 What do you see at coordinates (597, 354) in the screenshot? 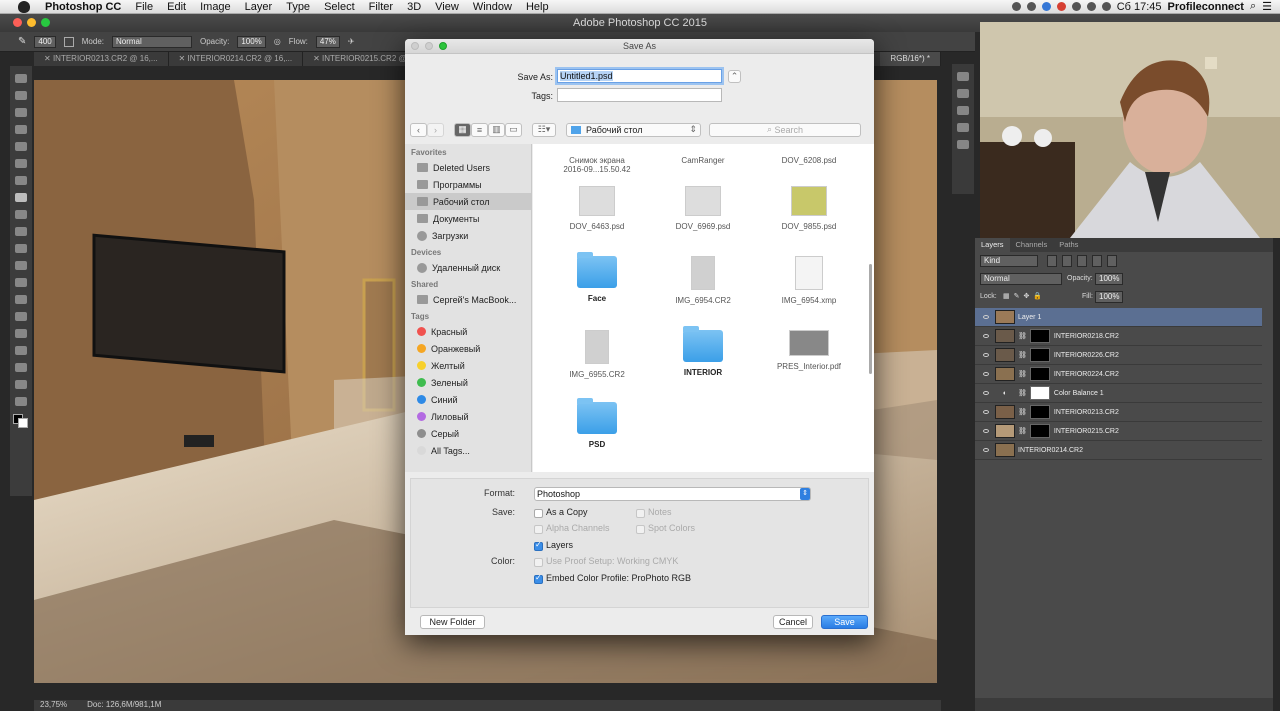
I see `file-item: IMG_6955.CR2` at bounding box center [597, 354].